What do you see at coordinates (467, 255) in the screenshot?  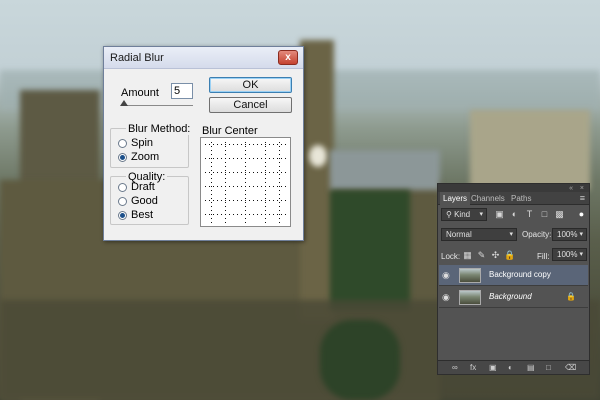 I see `lock-transparent-icon: ▦` at bounding box center [467, 255].